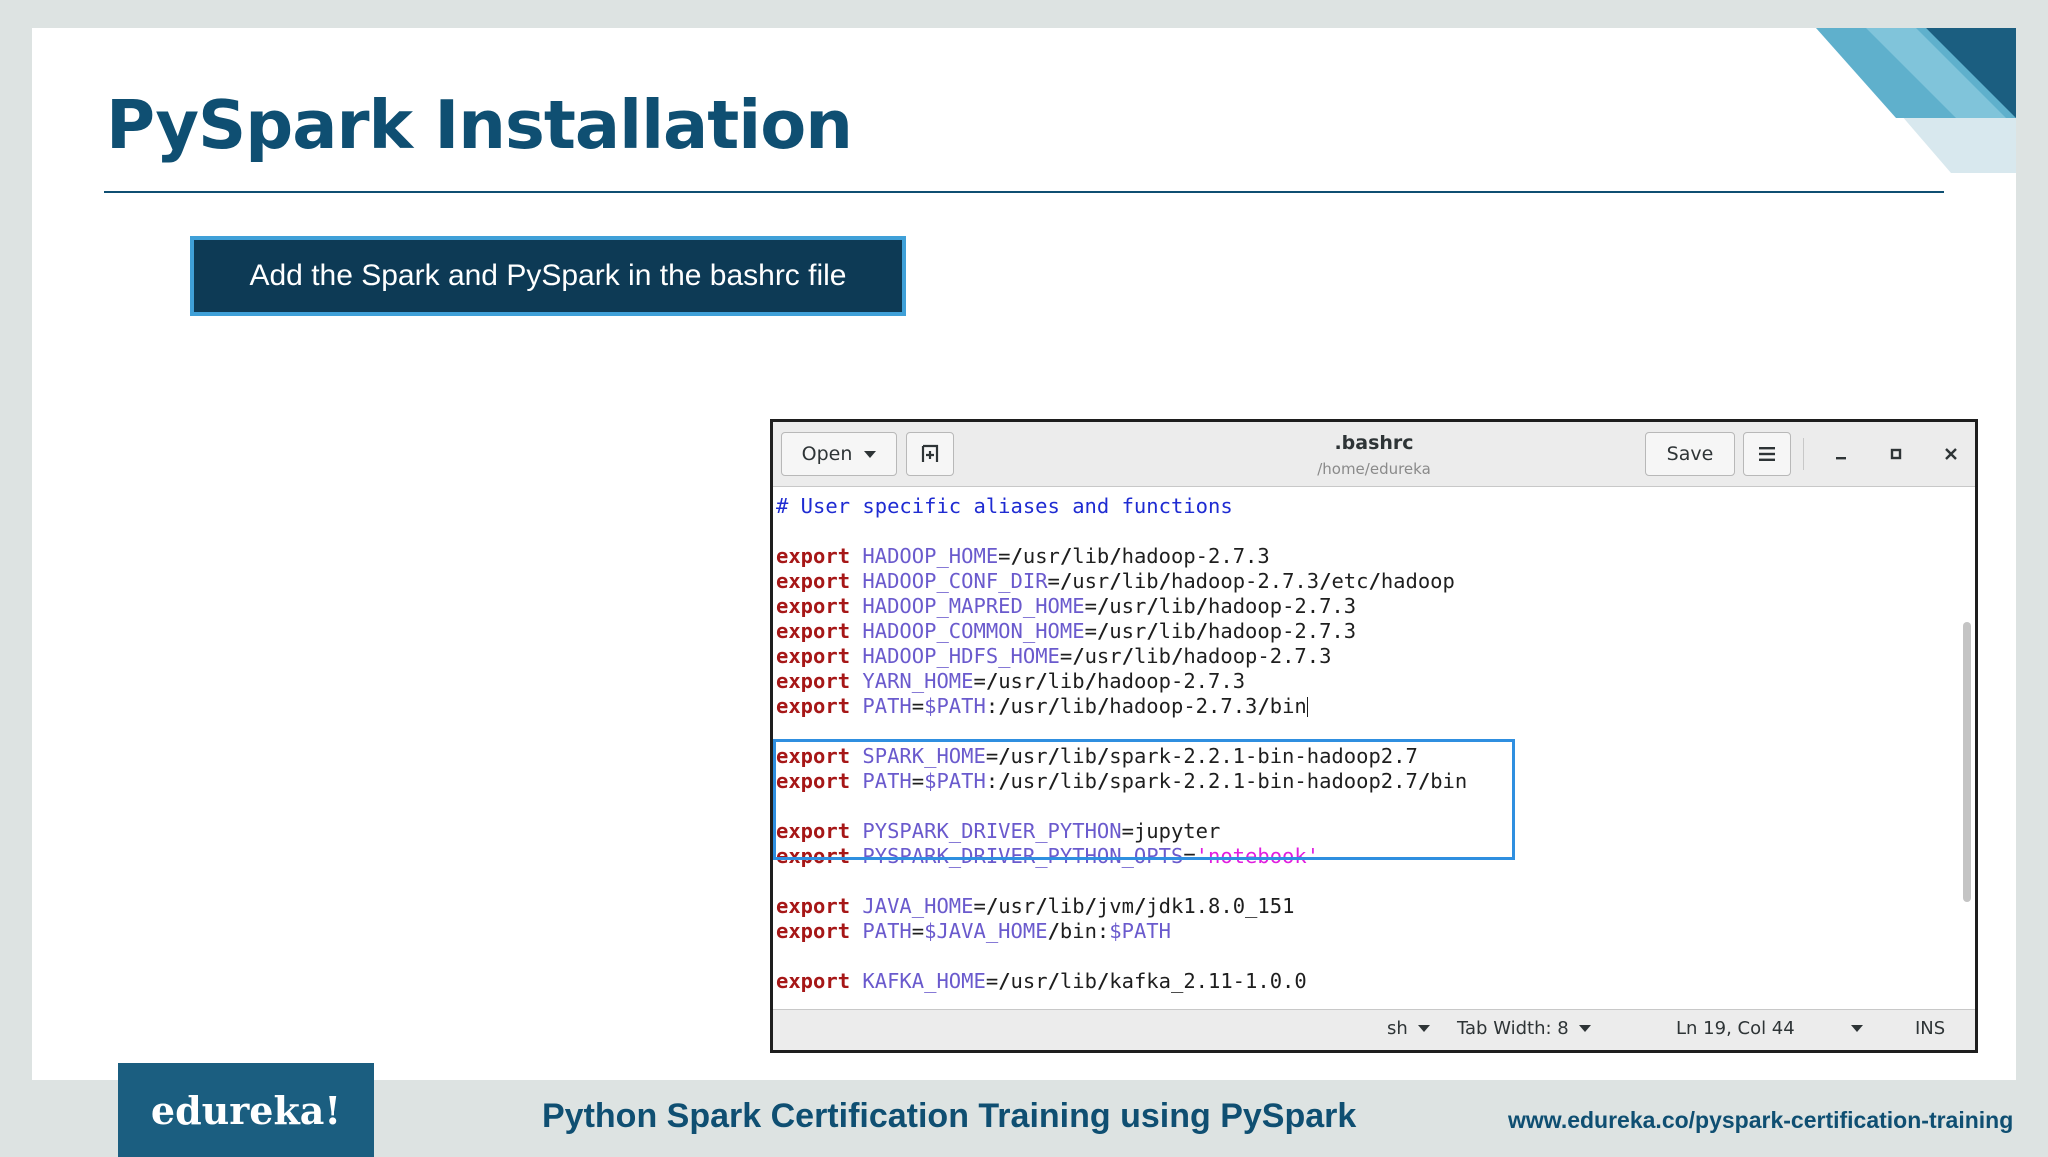 The height and width of the screenshot is (1157, 2048). What do you see at coordinates (992, 831) in the screenshot?
I see `code-token: PYSPARK_DRIVER_PYTHON` at bounding box center [992, 831].